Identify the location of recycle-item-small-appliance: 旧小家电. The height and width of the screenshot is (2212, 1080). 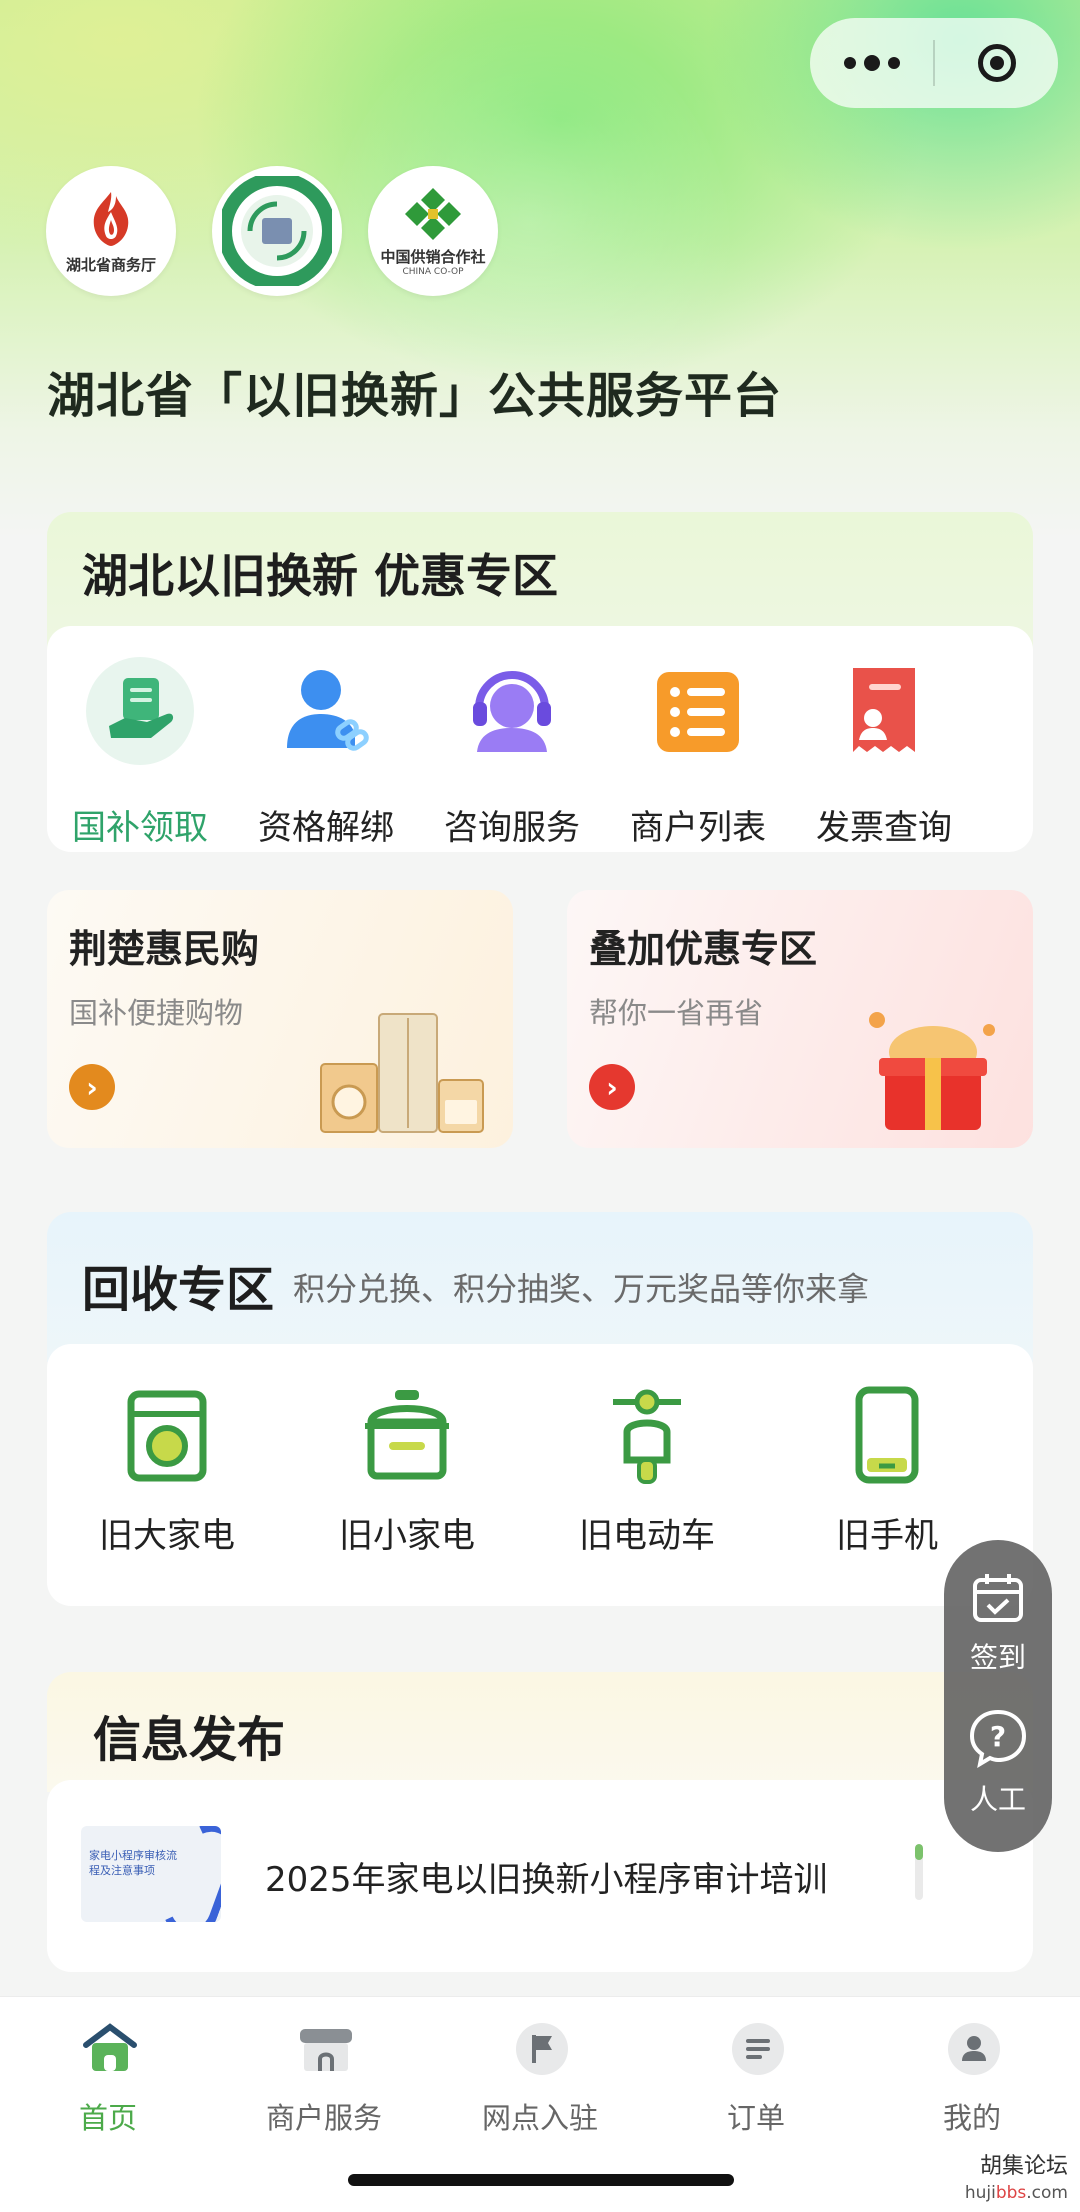
(407, 1471).